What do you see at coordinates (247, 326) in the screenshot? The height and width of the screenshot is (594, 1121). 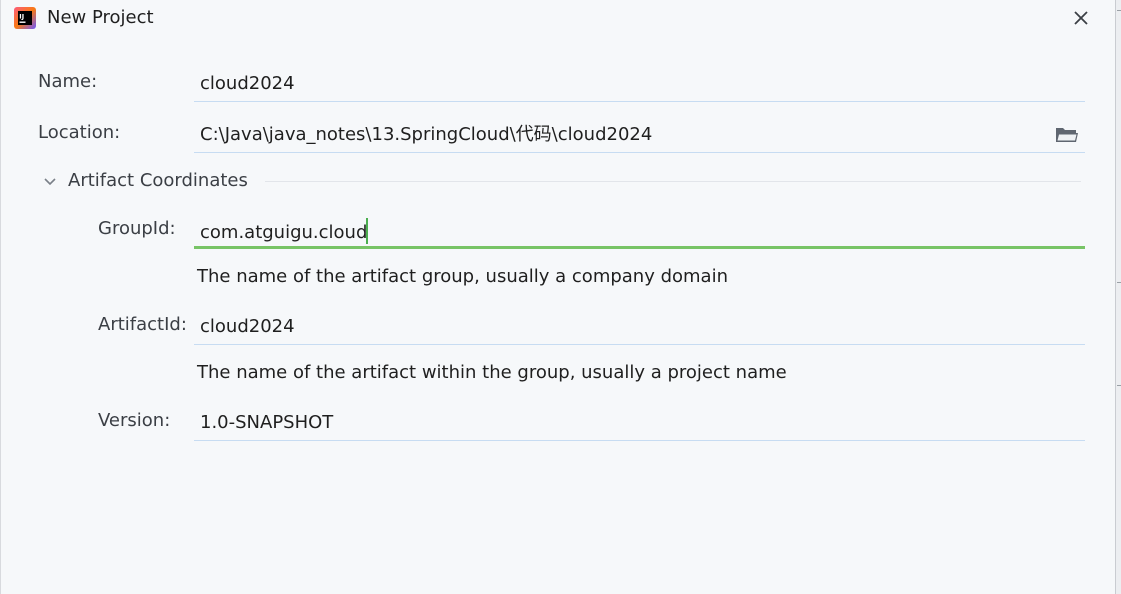 I see `artifactid-value: cloud2024` at bounding box center [247, 326].